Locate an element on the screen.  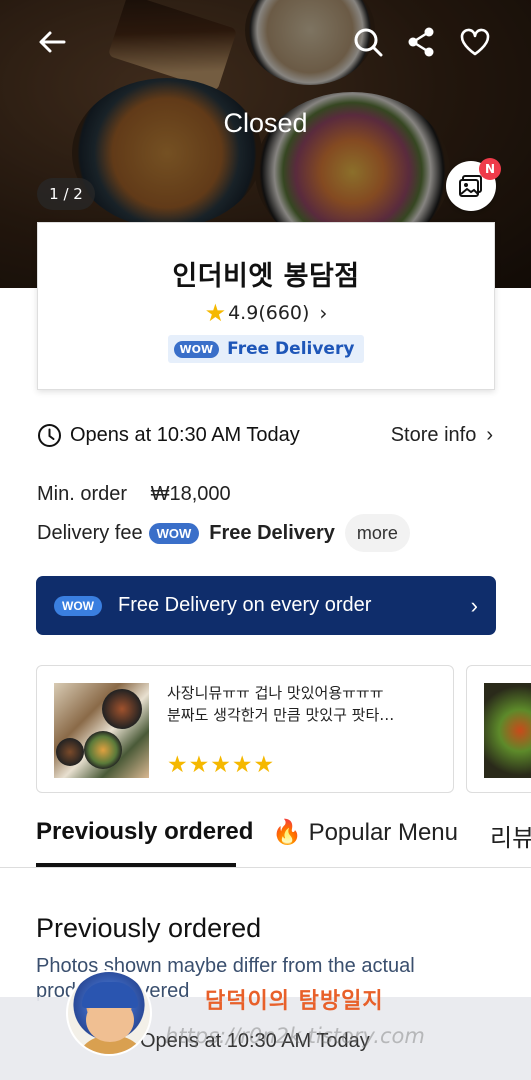
active-tab-indicator is located at coordinates (136, 865).